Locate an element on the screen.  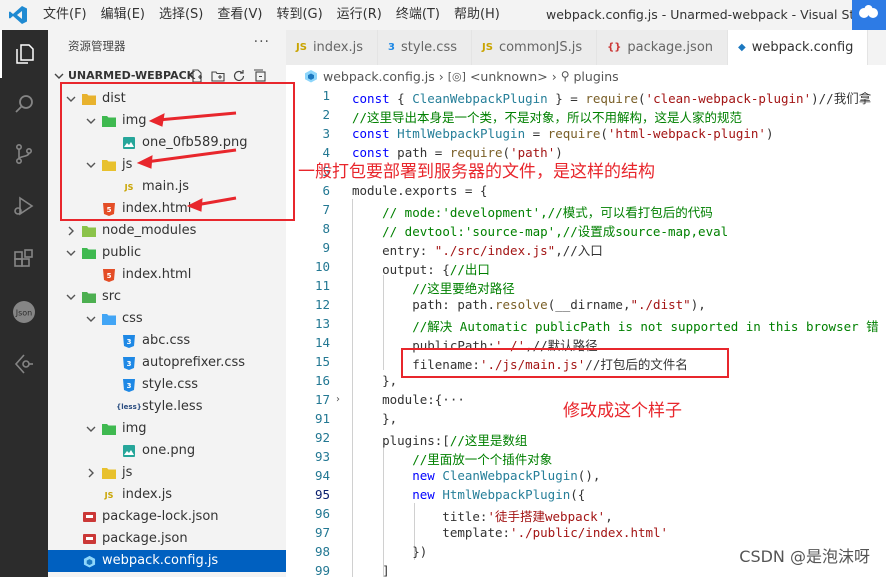
csdn-watermark: CSDN @是泡沫呀 is located at coordinates (804, 556).